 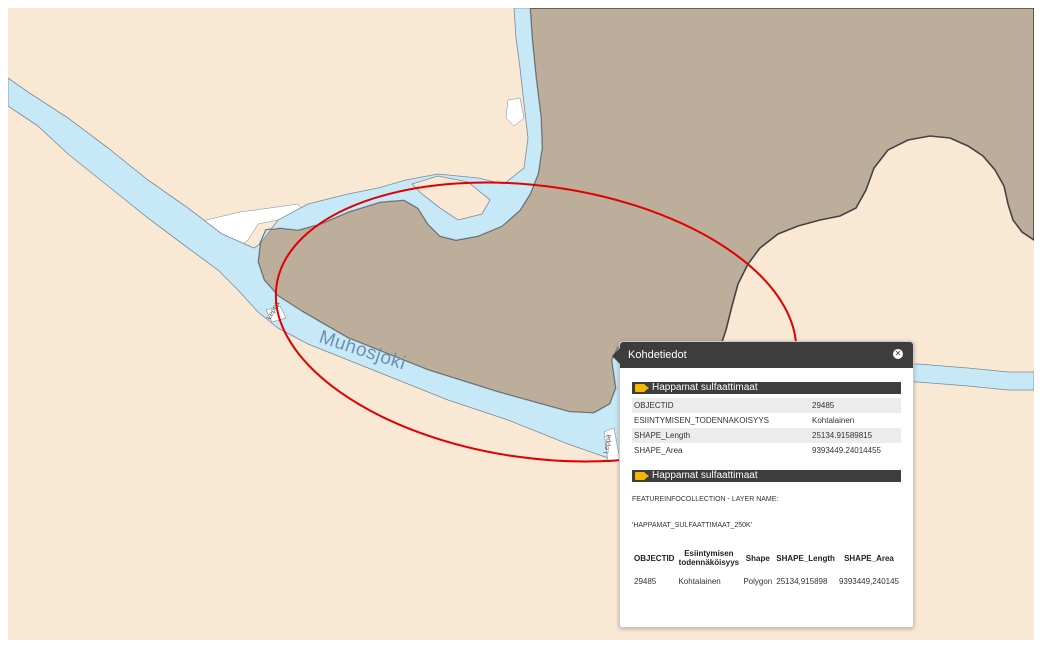 I want to click on popup-title: Kohdetiedot, so click(x=657, y=355).